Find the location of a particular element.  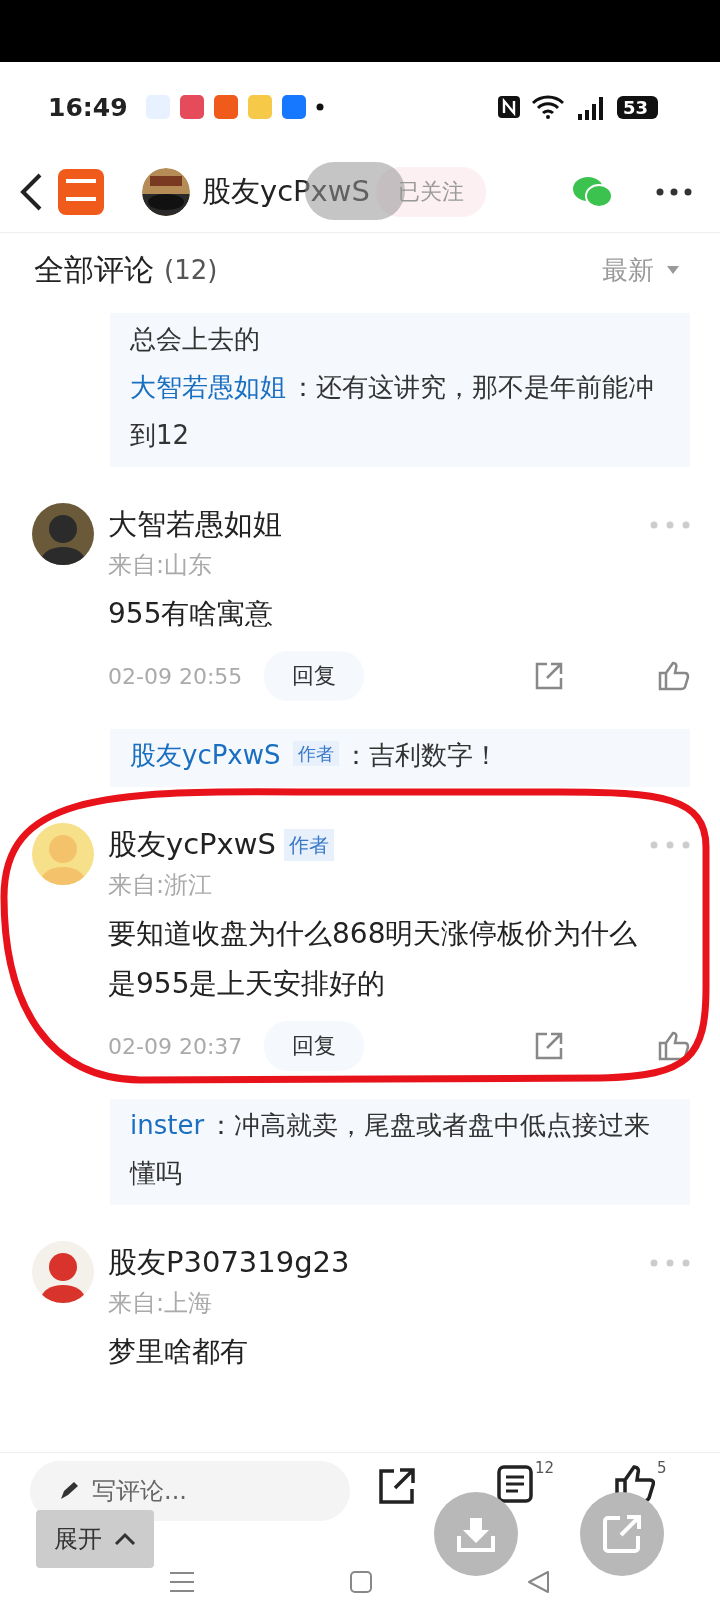

reply-username: inster is located at coordinates (167, 1125).